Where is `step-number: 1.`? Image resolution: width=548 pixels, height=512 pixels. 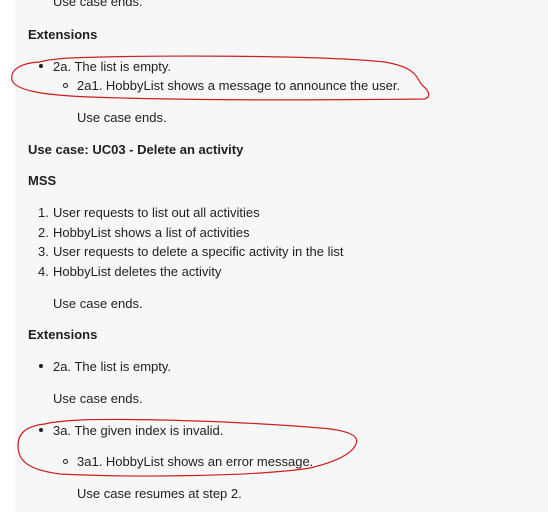
step-number: 1. is located at coordinates (43, 212).